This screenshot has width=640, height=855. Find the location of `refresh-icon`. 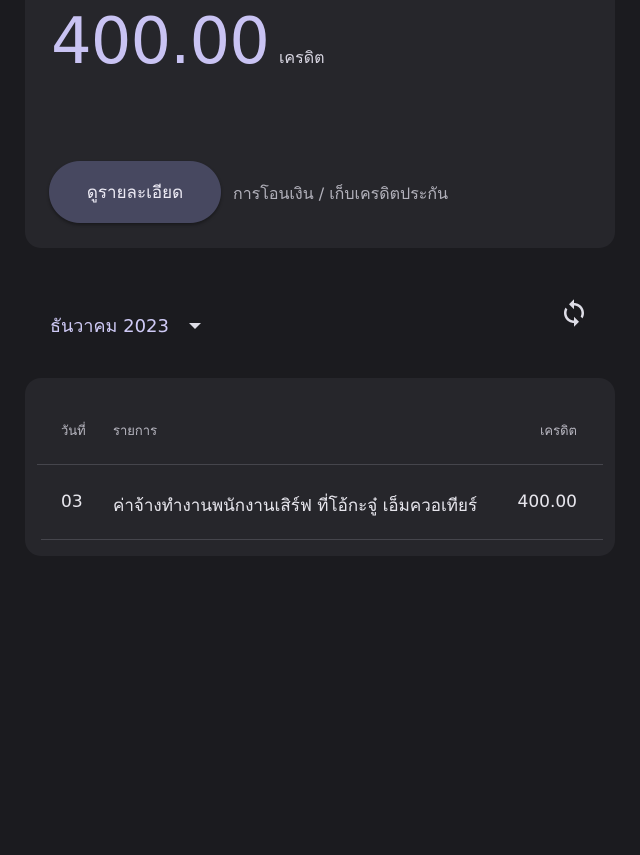

refresh-icon is located at coordinates (574, 313).